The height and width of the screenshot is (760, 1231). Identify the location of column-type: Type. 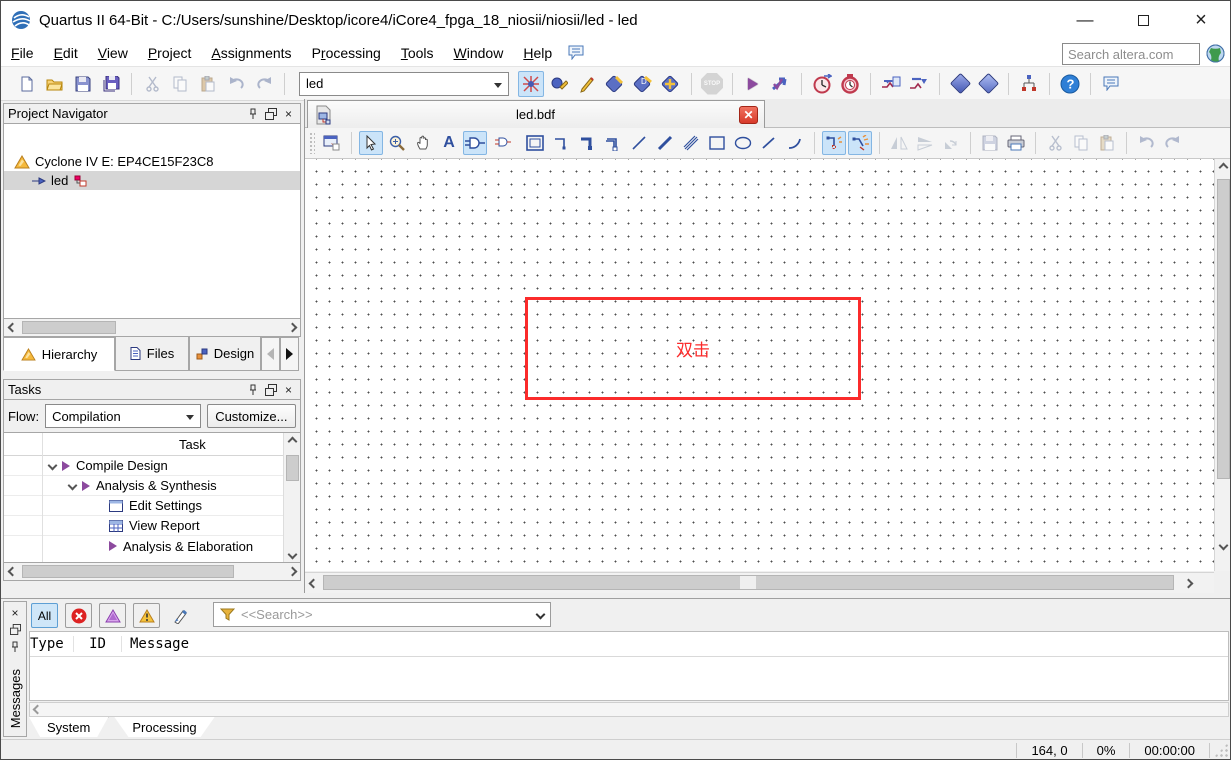
(52, 644).